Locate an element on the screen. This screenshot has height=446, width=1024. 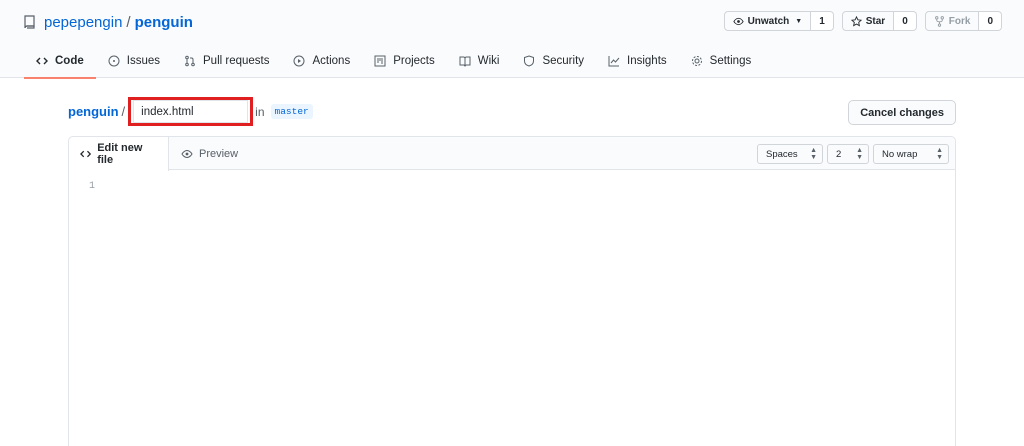
repo-title: pepepengin / penguin is located at coordinates (108, 22).